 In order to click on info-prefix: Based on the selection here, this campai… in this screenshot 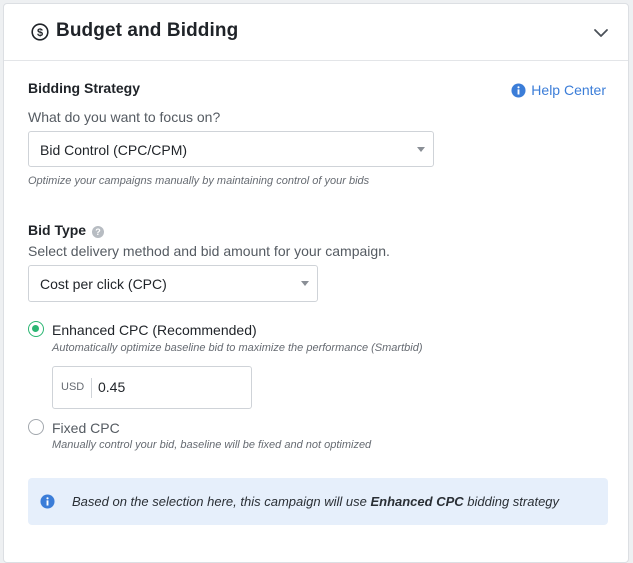, I will do `click(221, 501)`.